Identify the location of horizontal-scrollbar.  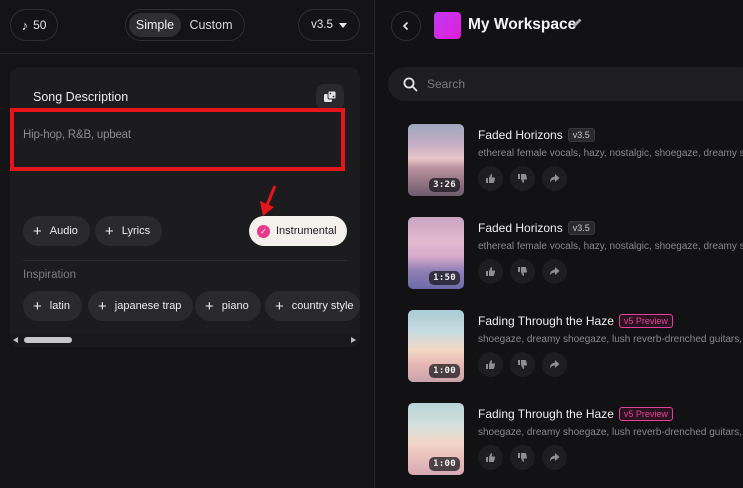
(185, 340).